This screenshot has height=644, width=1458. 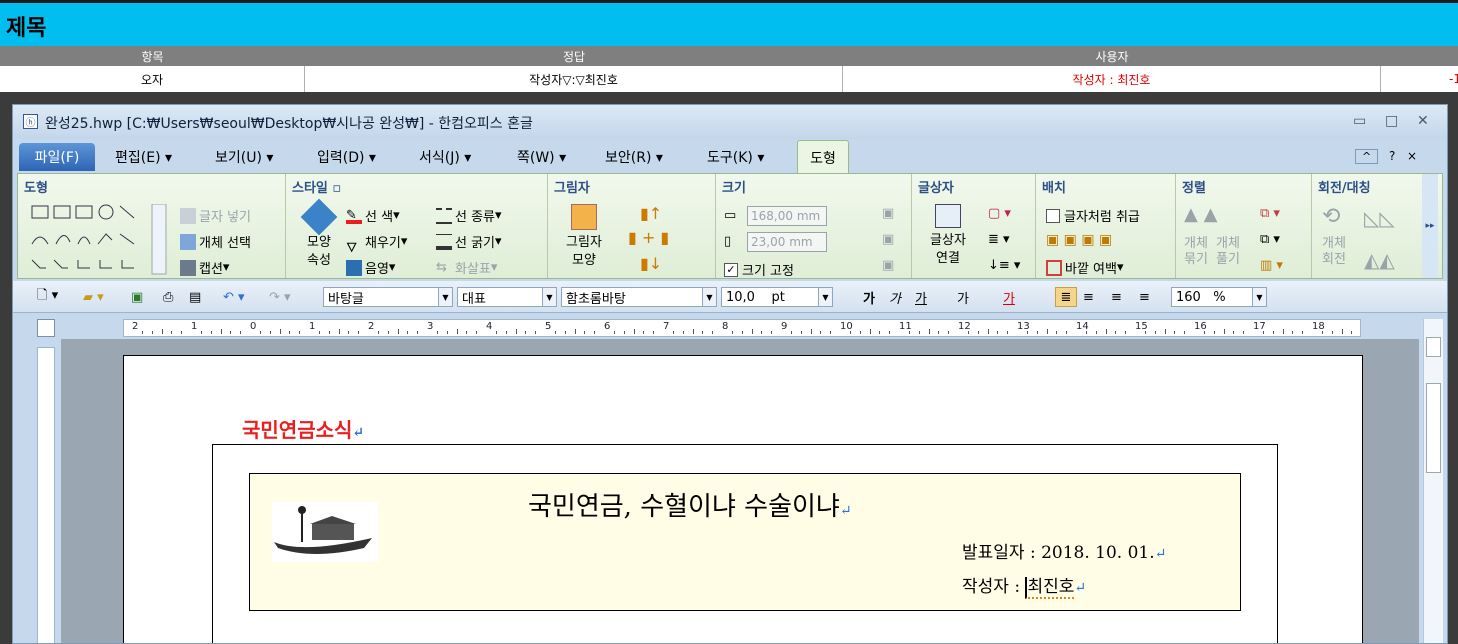 I want to click on strike-button: 가, so click(x=963, y=297).